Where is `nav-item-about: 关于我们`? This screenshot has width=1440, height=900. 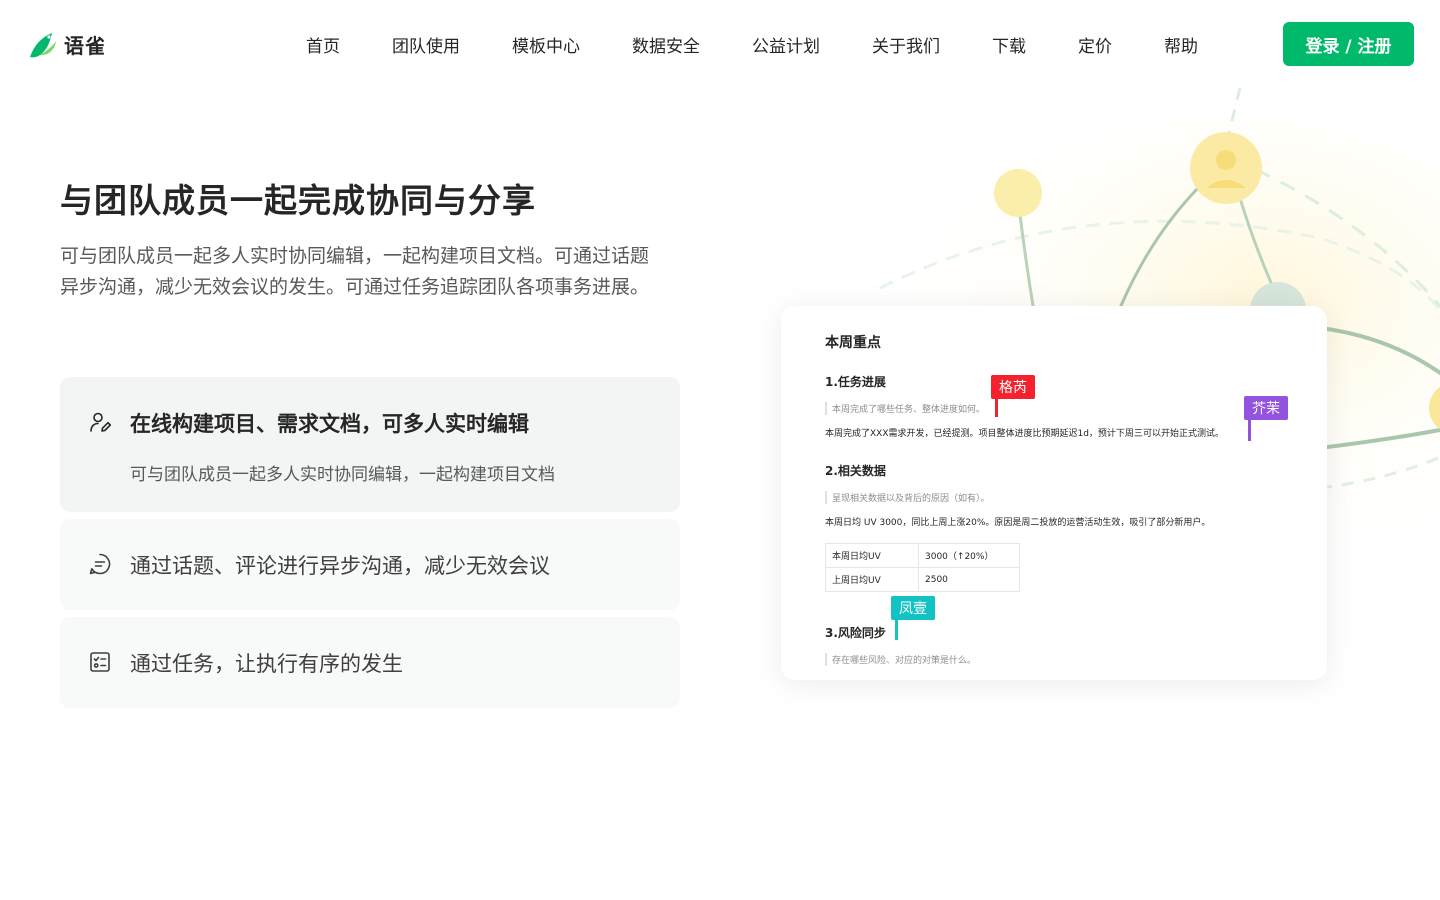
nav-item-about: 关于我们 is located at coordinates (906, 44).